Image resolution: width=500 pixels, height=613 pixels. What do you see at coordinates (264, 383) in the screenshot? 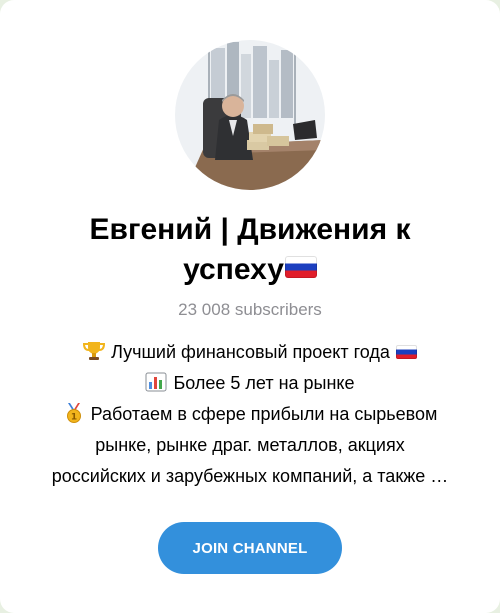
I see `description-line-text: Более 5 лет на рынке` at bounding box center [264, 383].